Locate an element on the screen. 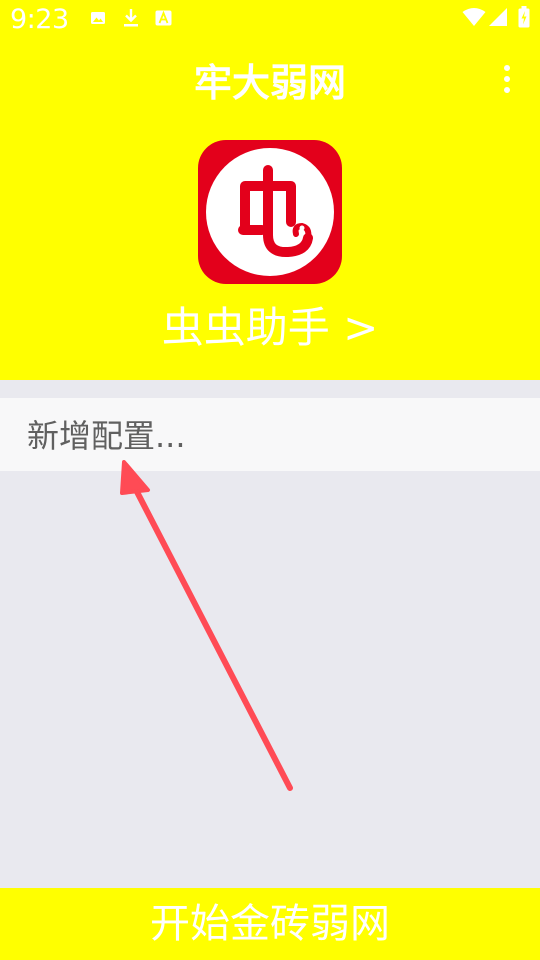 This screenshot has width=540, height=960. download-icon is located at coordinates (131, 18).